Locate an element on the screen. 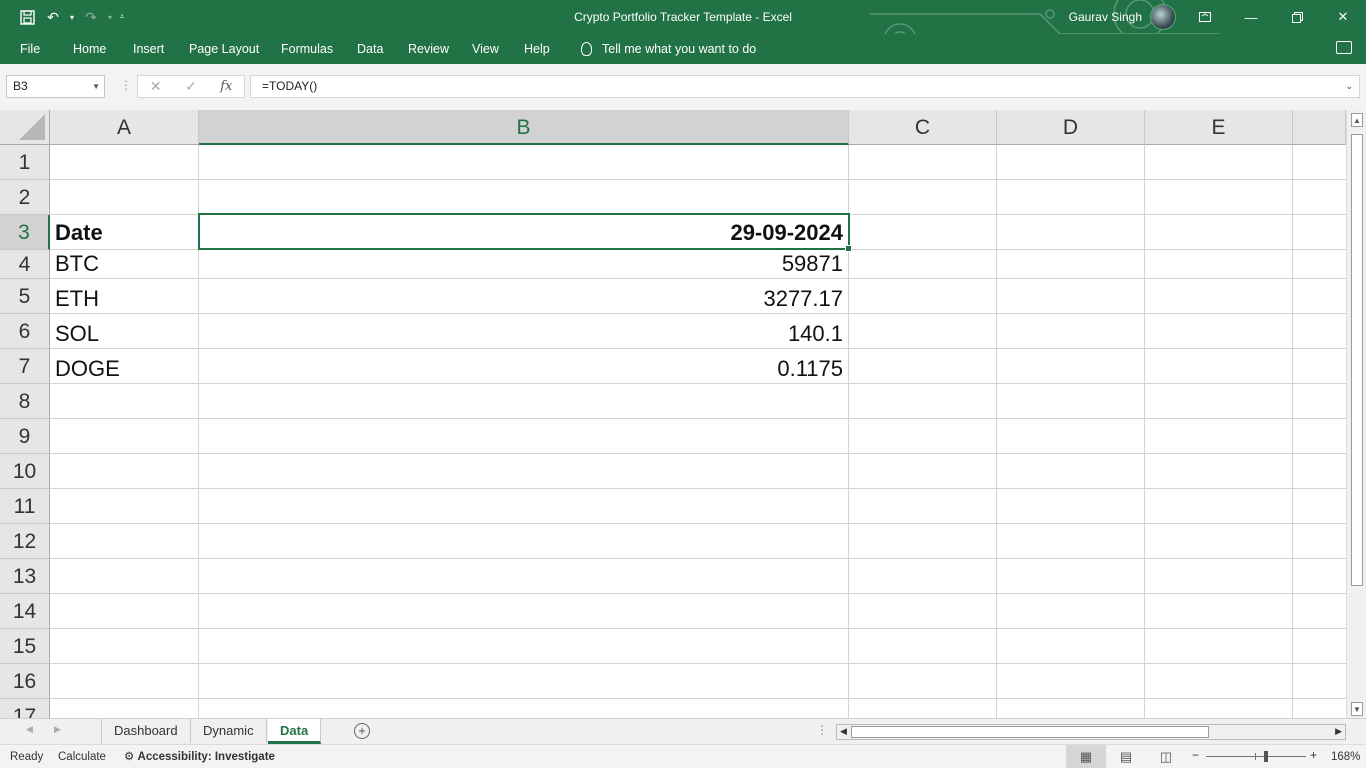 This screenshot has width=1366, height=768. scroll-left-icon: ◀ is located at coordinates (843, 731).